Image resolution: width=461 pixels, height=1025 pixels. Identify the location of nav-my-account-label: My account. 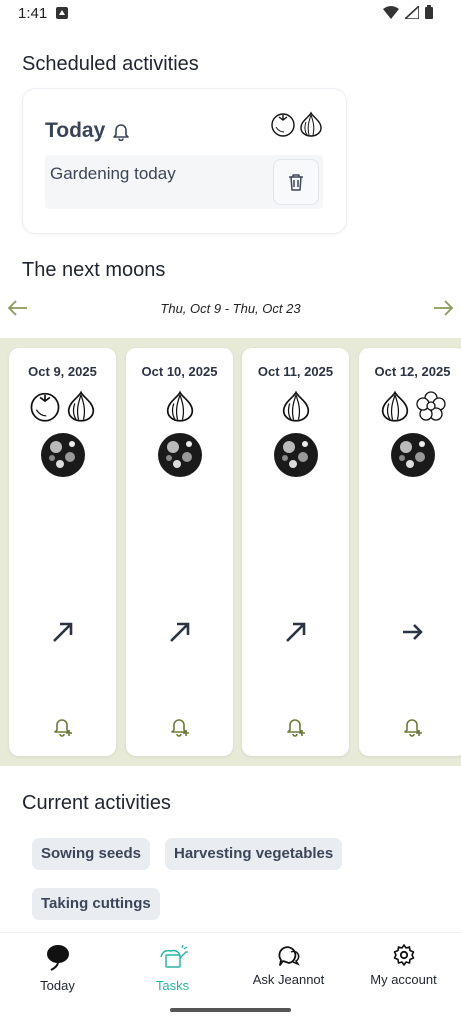
(403, 979).